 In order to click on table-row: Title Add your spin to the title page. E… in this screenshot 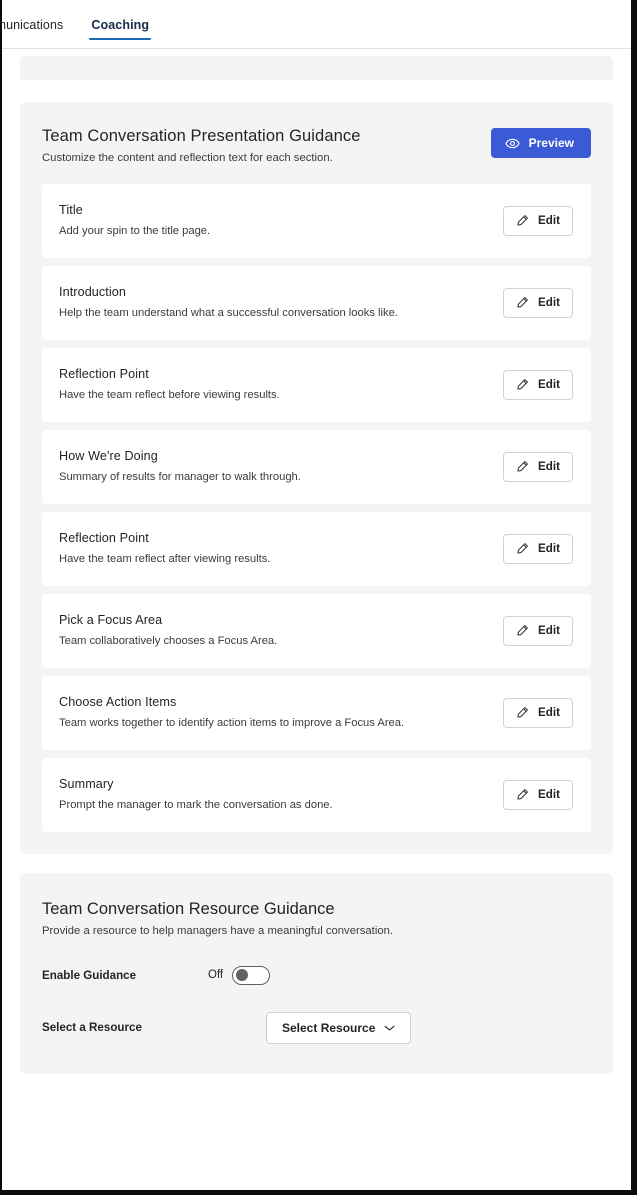, I will do `click(316, 220)`.